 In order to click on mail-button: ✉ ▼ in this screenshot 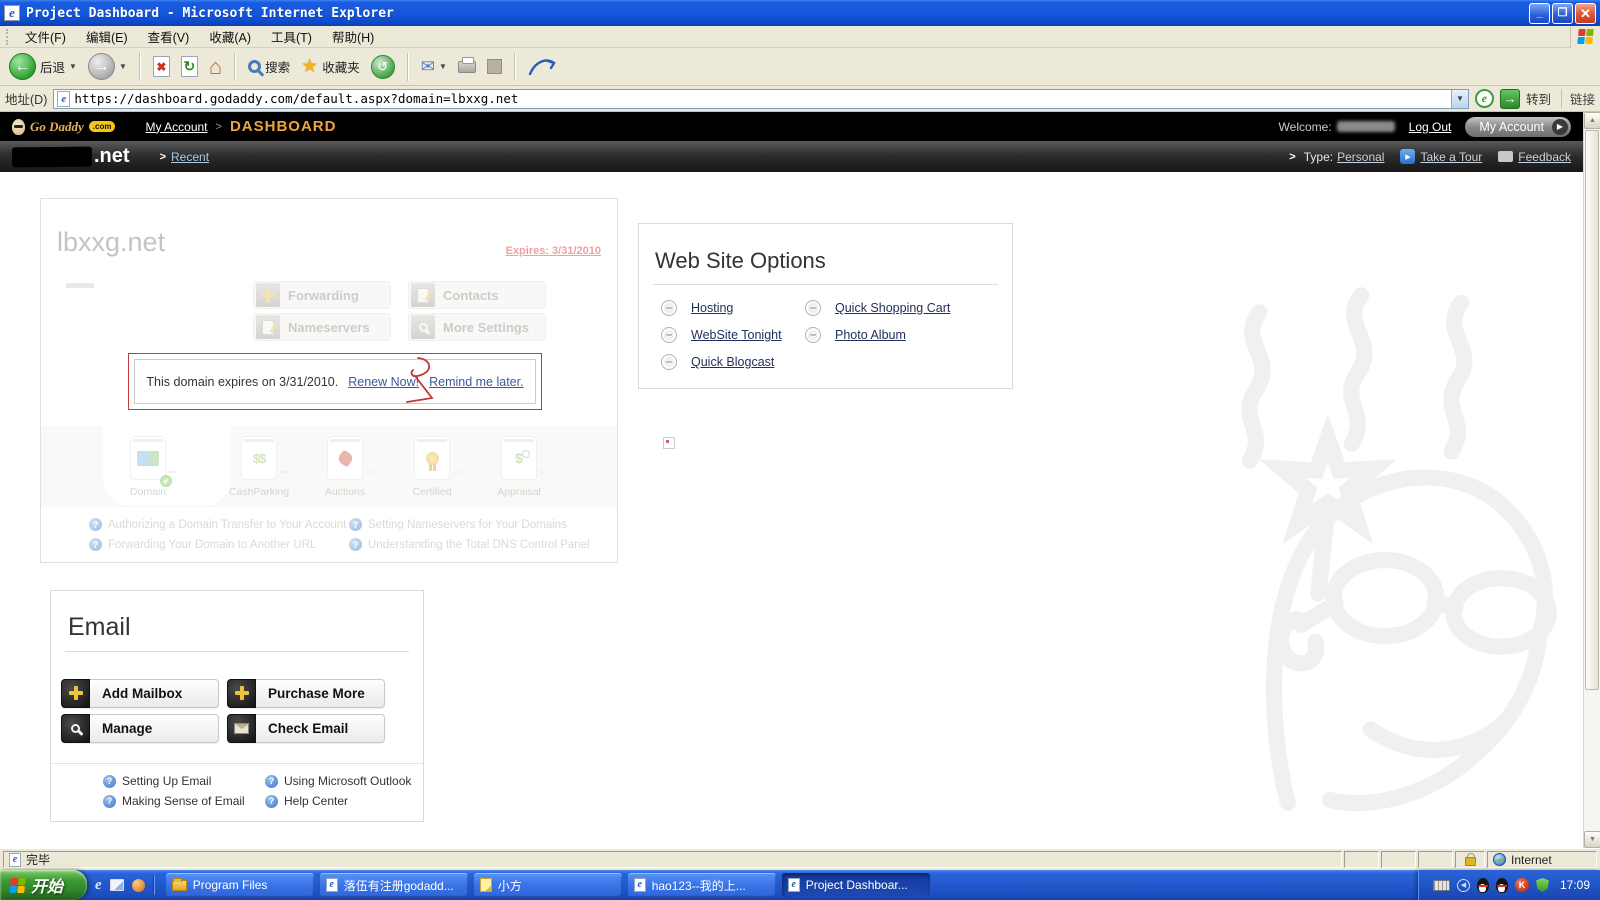, I will do `click(434, 67)`.